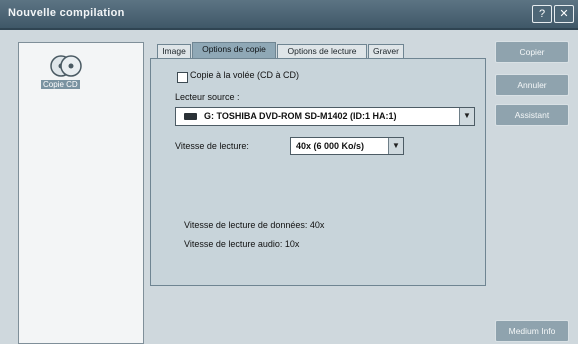 The height and width of the screenshot is (344, 578). Describe the element at coordinates (60, 84) in the screenshot. I see `copy-cd-label: Copie CD` at that location.